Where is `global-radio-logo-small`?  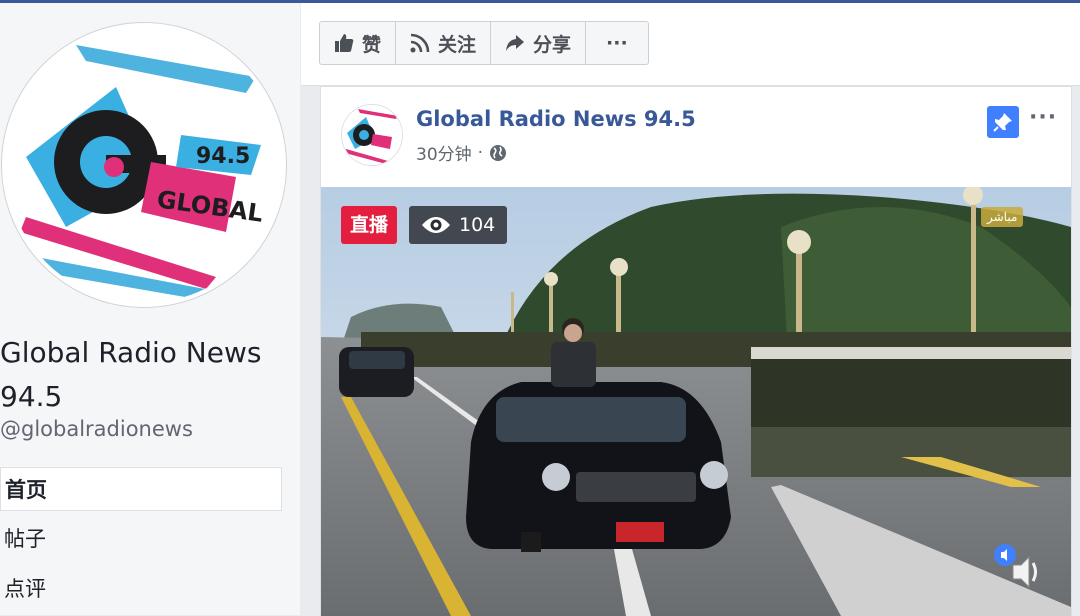
global-radio-logo-small is located at coordinates (372, 135).